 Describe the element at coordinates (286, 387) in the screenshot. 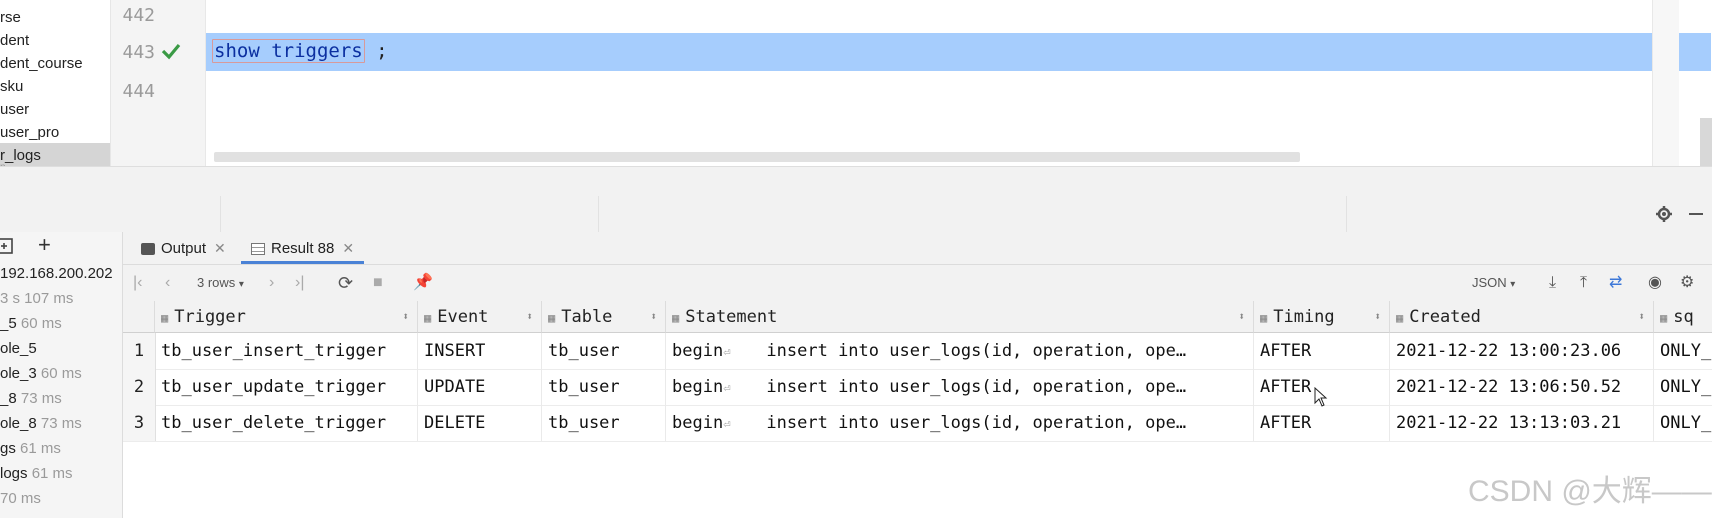

I see `cell-trigger: tb_user_update_trigger` at that location.